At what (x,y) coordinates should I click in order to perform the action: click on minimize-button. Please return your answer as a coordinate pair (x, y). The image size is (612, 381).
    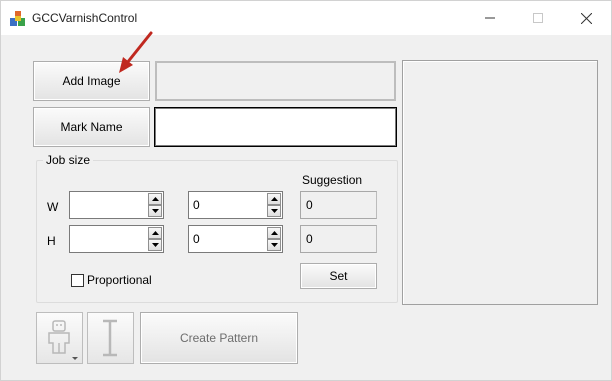
    Looking at the image, I should click on (490, 18).